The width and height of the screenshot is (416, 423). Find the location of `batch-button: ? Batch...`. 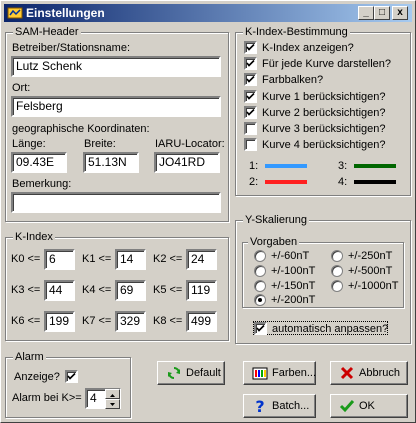

batch-button: ? Batch... is located at coordinates (279, 406).